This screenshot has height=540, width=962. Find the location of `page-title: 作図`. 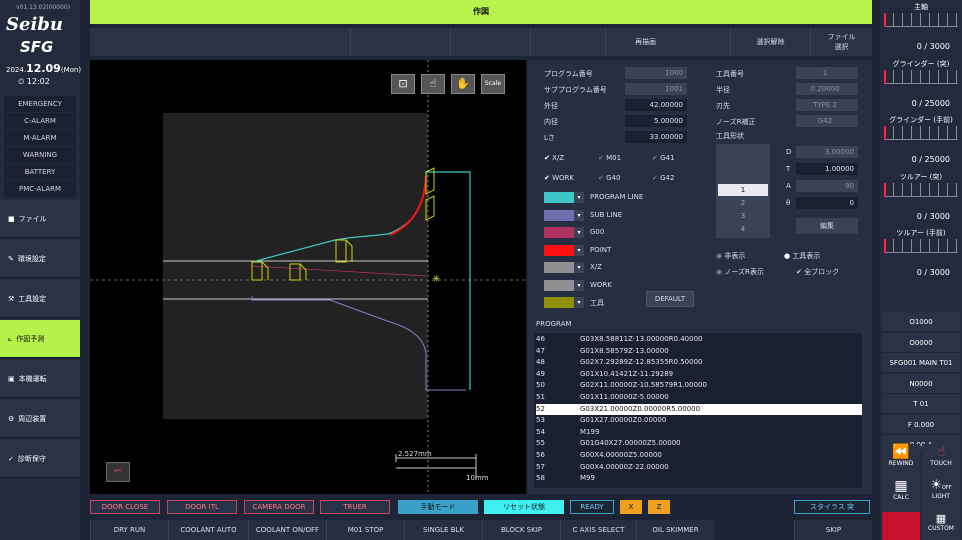

page-title: 作図 is located at coordinates (481, 12).